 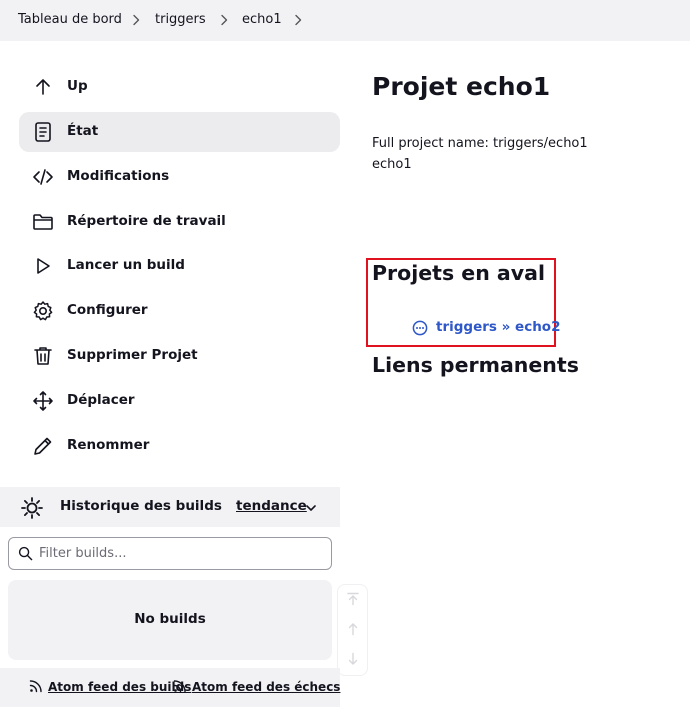 I want to click on code-icon, so click(x=43, y=177).